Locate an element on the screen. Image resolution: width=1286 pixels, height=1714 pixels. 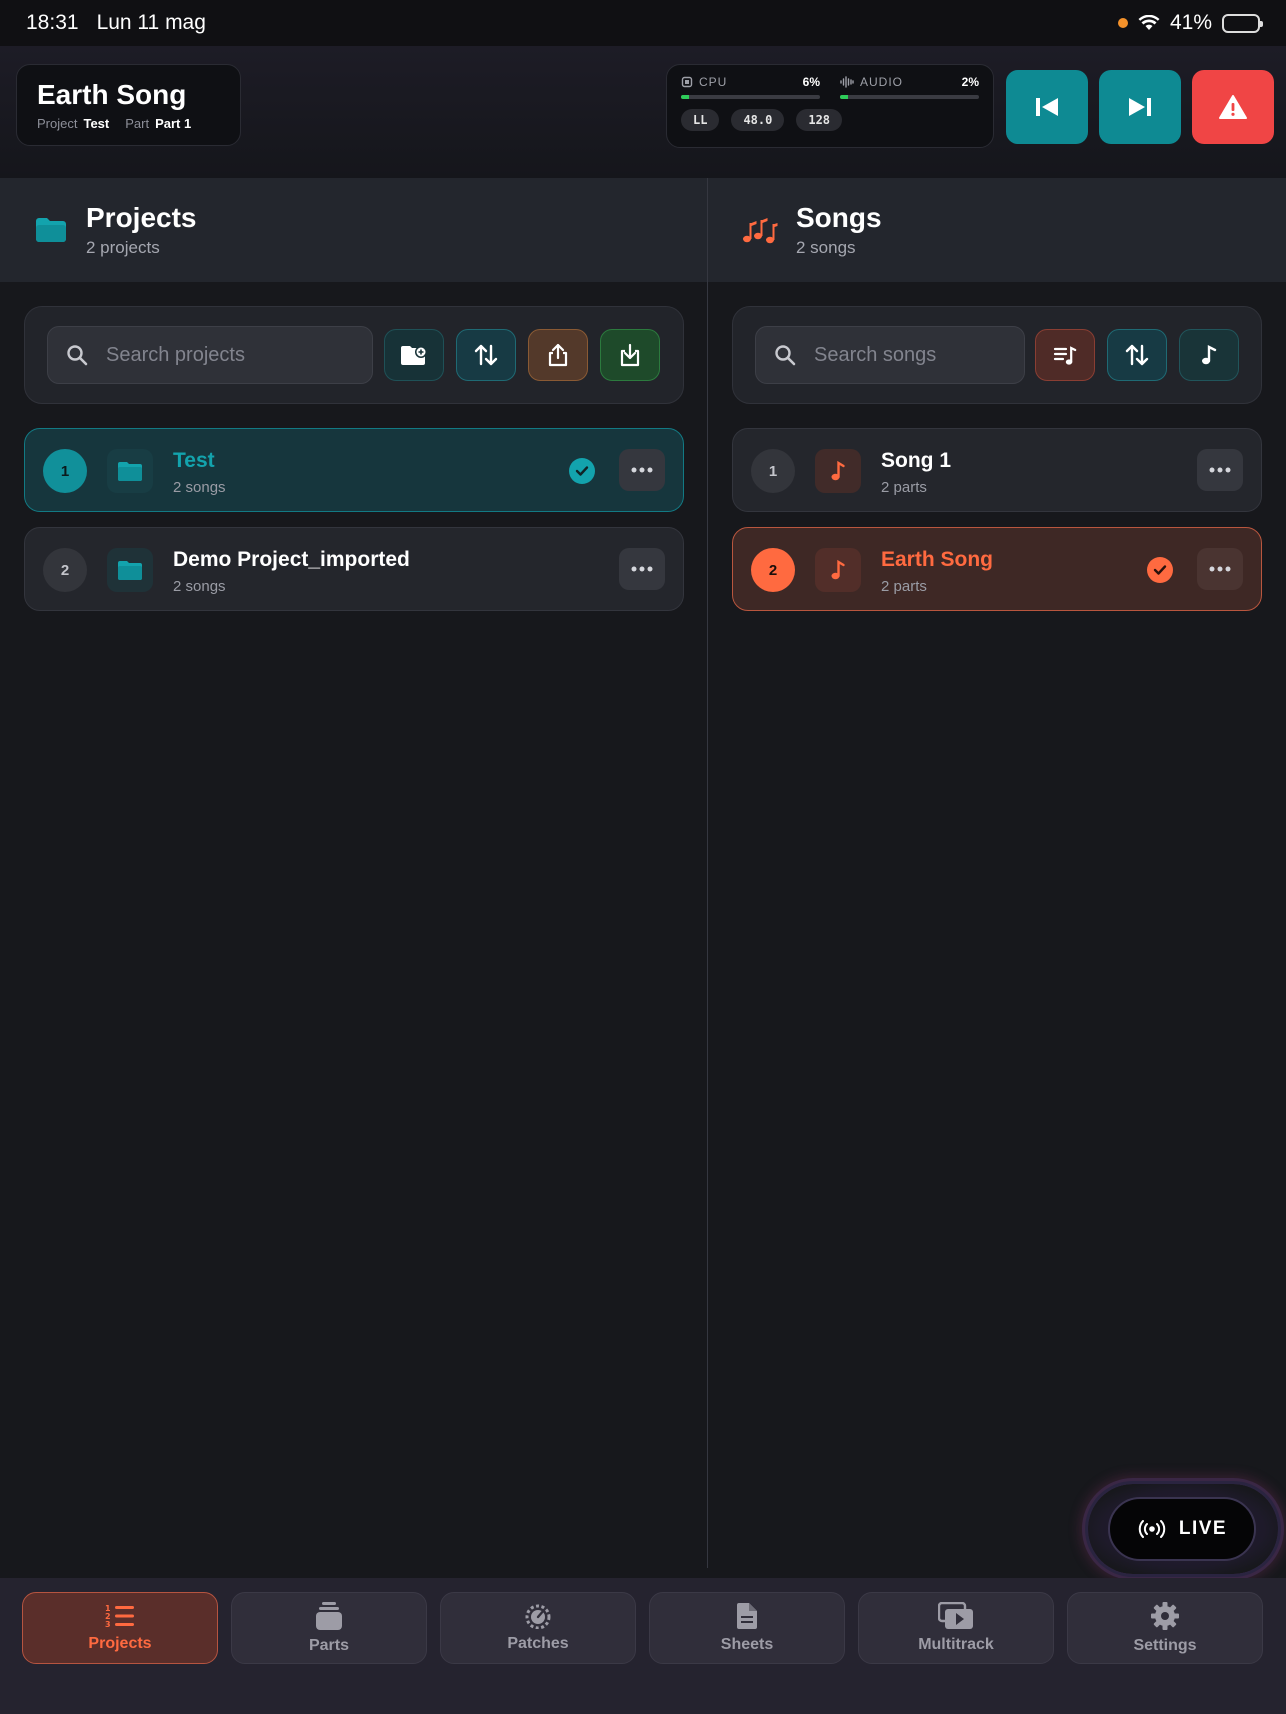
audio-value: 2% is located at coordinates (970, 82).